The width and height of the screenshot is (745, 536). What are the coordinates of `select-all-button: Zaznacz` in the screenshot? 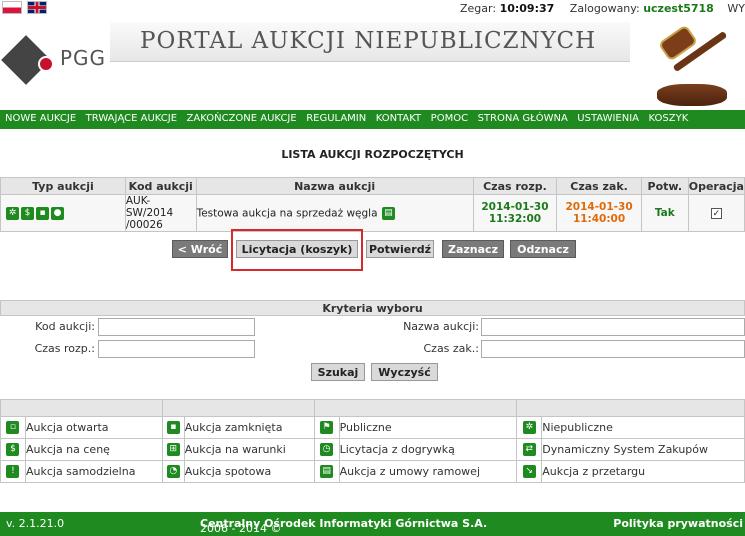 It's located at (473, 249).